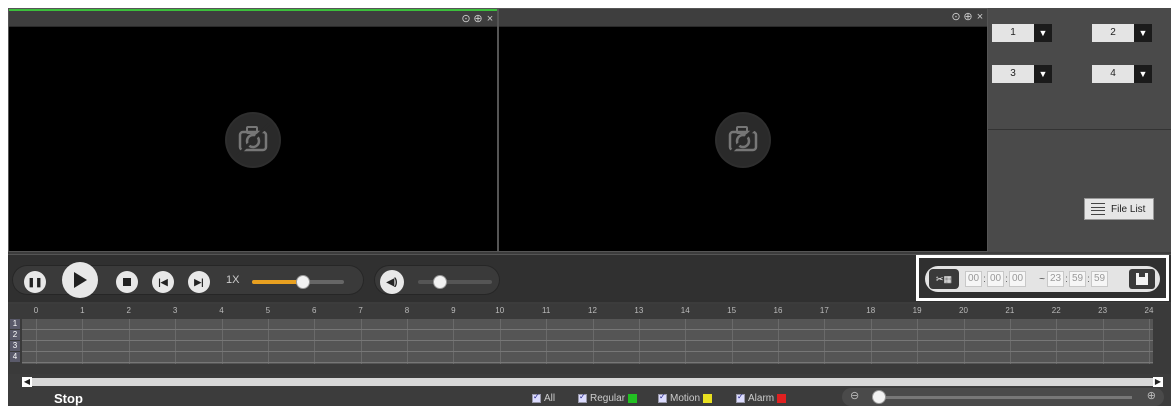  What do you see at coordinates (582, 397) in the screenshot?
I see `checkbox-regular` at bounding box center [582, 397].